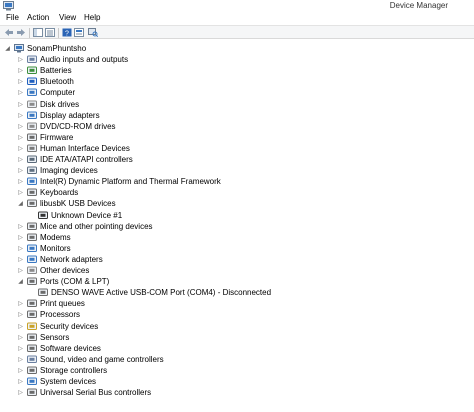 The image size is (474, 412). Describe the element at coordinates (48, 314) in the screenshot. I see `tree-category: ▷ Processors` at that location.